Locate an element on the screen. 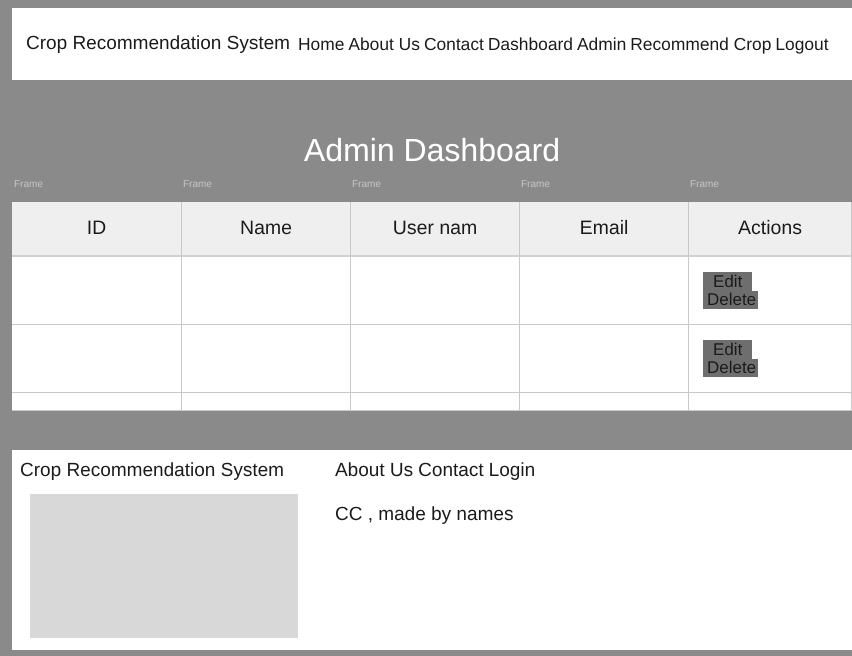 This screenshot has width=852, height=656. footer-link: Login is located at coordinates (512, 471).